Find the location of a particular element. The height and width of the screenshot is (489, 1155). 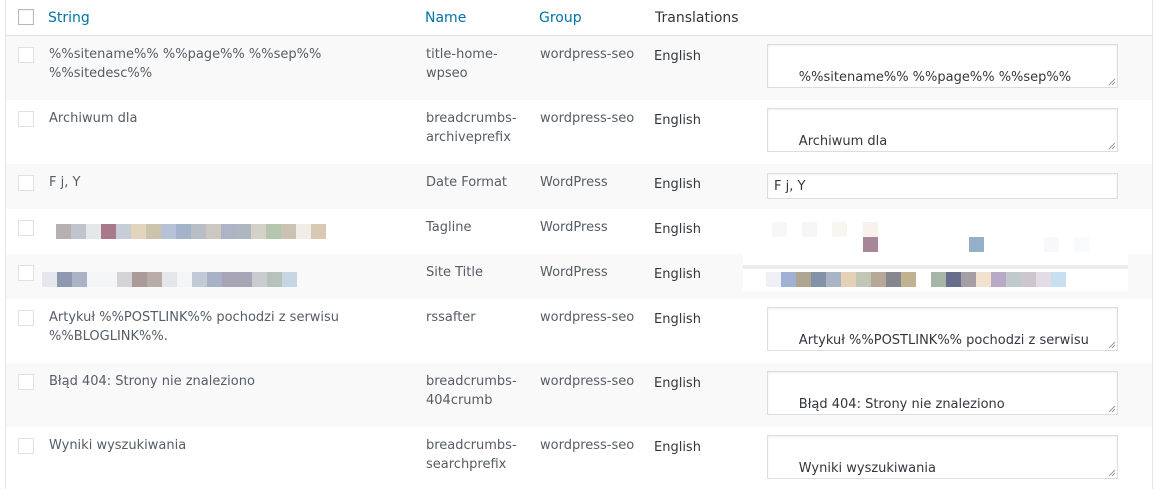

column-header-name: Name is located at coordinates (445, 18).